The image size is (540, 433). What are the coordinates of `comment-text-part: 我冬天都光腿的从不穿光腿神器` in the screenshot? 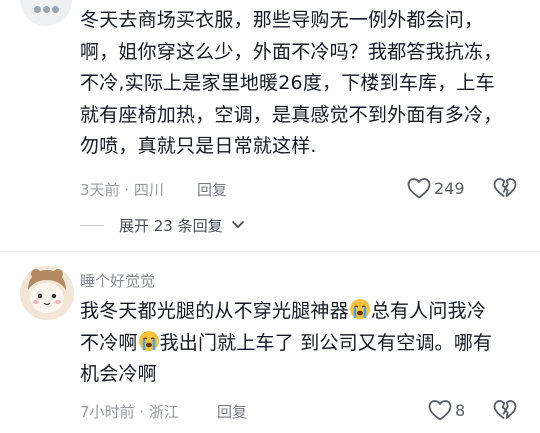 It's located at (214, 311).